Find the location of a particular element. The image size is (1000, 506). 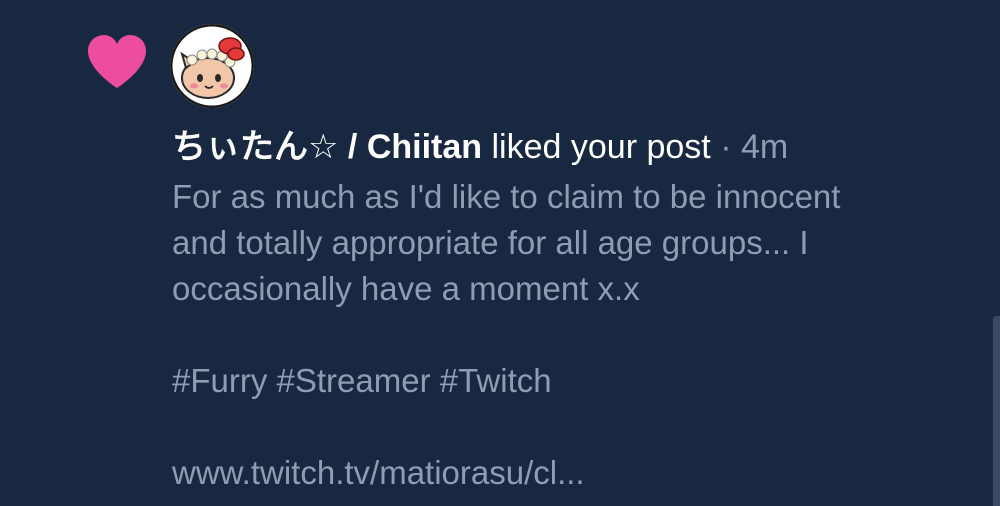

notification-headline: ちぃたん☆ / Chiitan liked your post · 4m is located at coordinates (577, 147).